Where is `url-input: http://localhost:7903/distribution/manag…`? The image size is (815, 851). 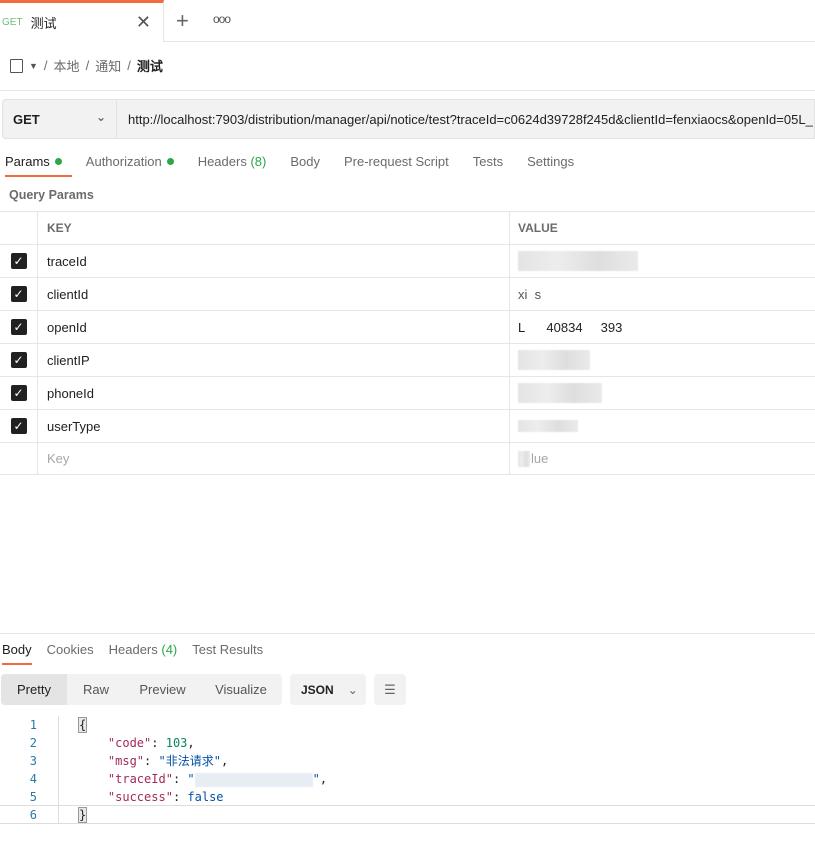
url-input: http://localhost:7903/distribution/manag… is located at coordinates (465, 119).